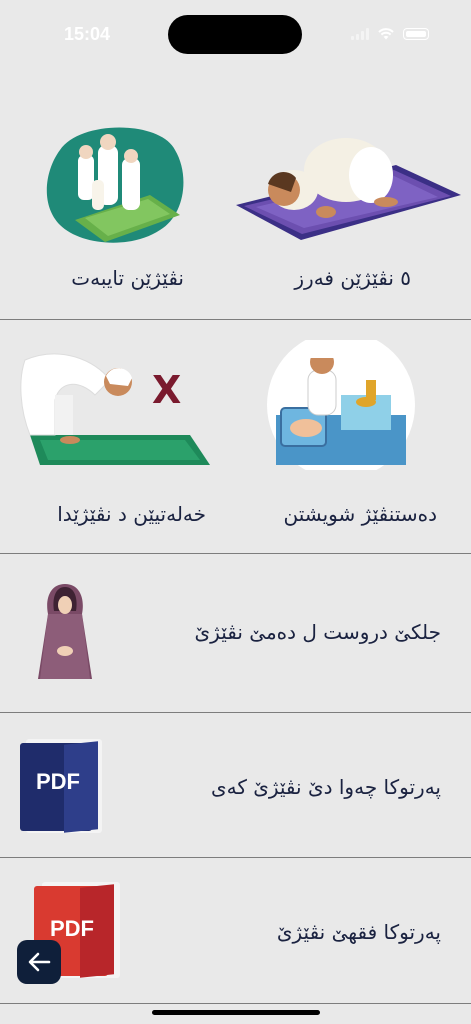 The height and width of the screenshot is (1024, 471). What do you see at coordinates (236, 1012) in the screenshot?
I see `home-indicator` at bounding box center [236, 1012].